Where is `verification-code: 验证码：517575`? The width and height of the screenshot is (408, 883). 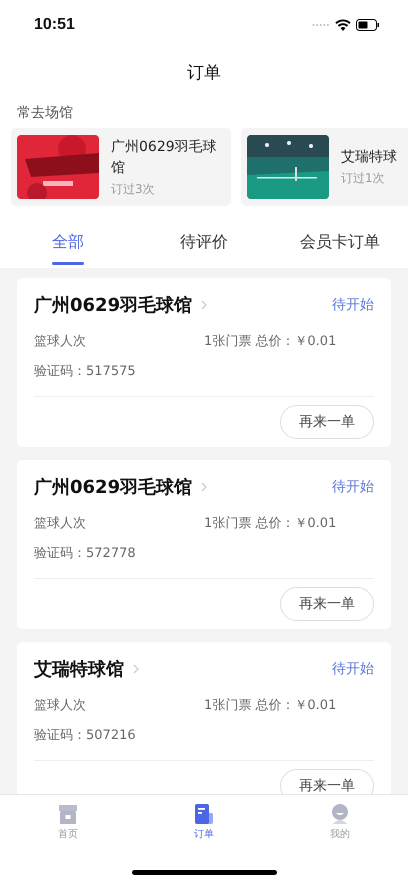
verification-code: 验证码：517575 is located at coordinates (85, 371).